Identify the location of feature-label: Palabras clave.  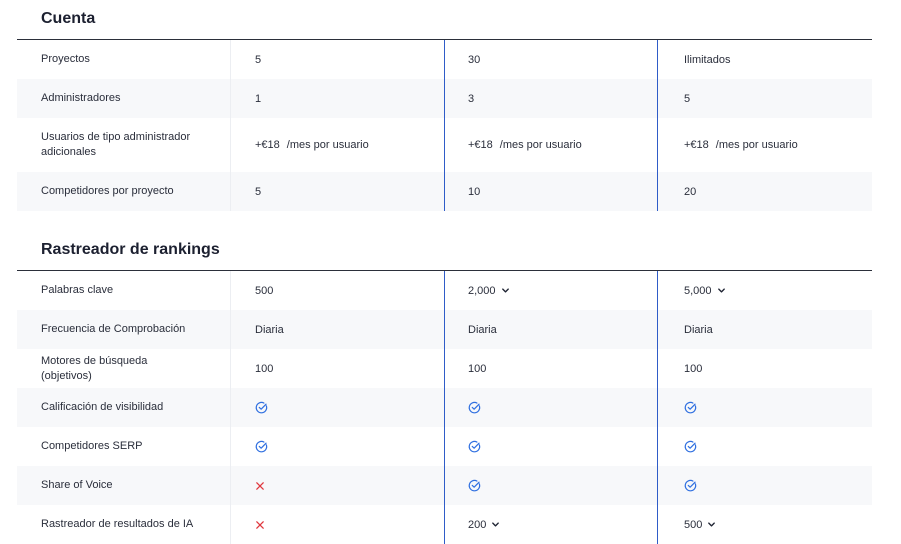
(124, 290).